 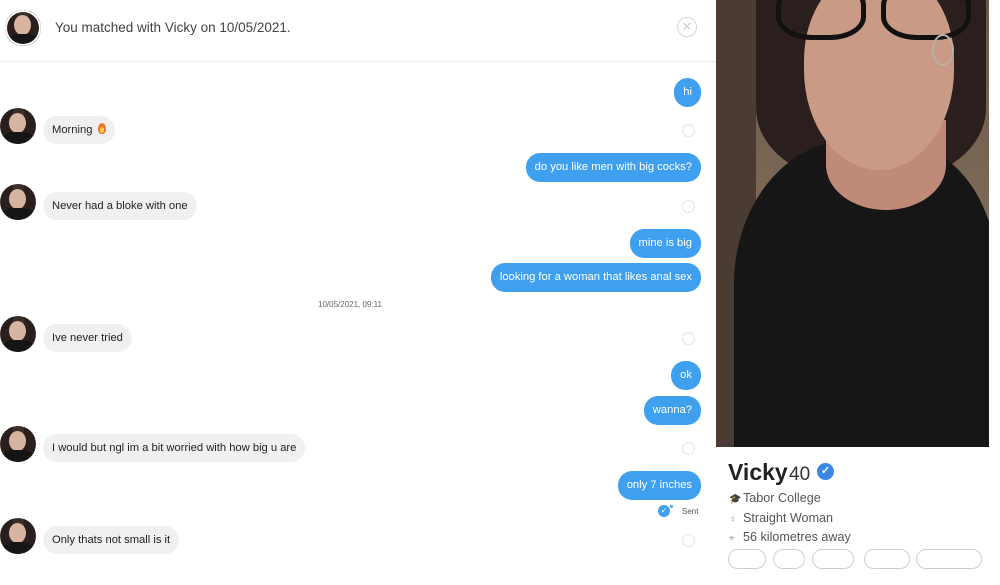 I want to click on message-incoming: Only thats not small is it, so click(x=111, y=540).